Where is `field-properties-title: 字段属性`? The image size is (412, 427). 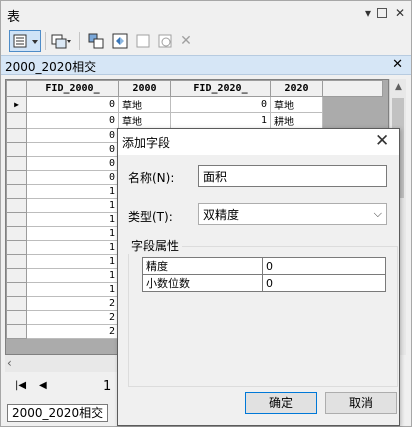 field-properties-title: 字段属性 is located at coordinates (155, 245).